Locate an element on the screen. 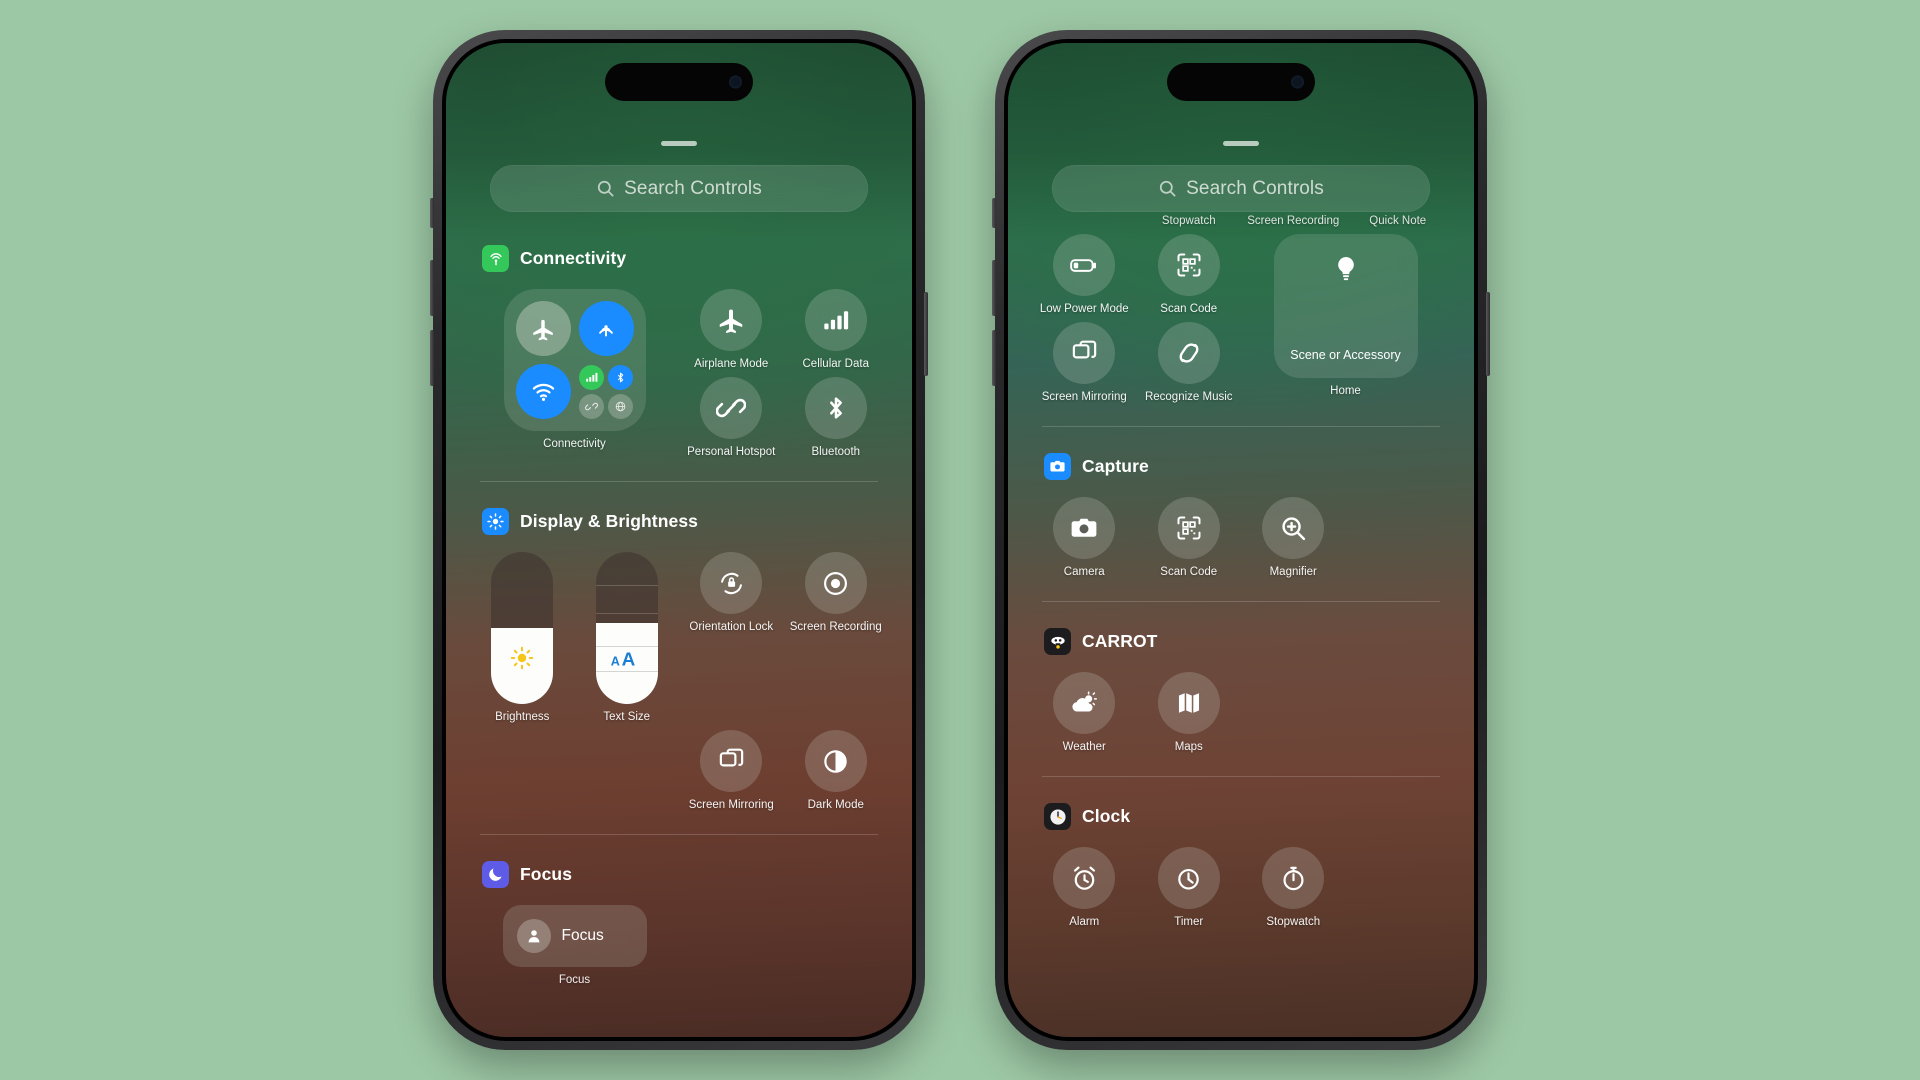  weather-icon is located at coordinates (1084, 703).